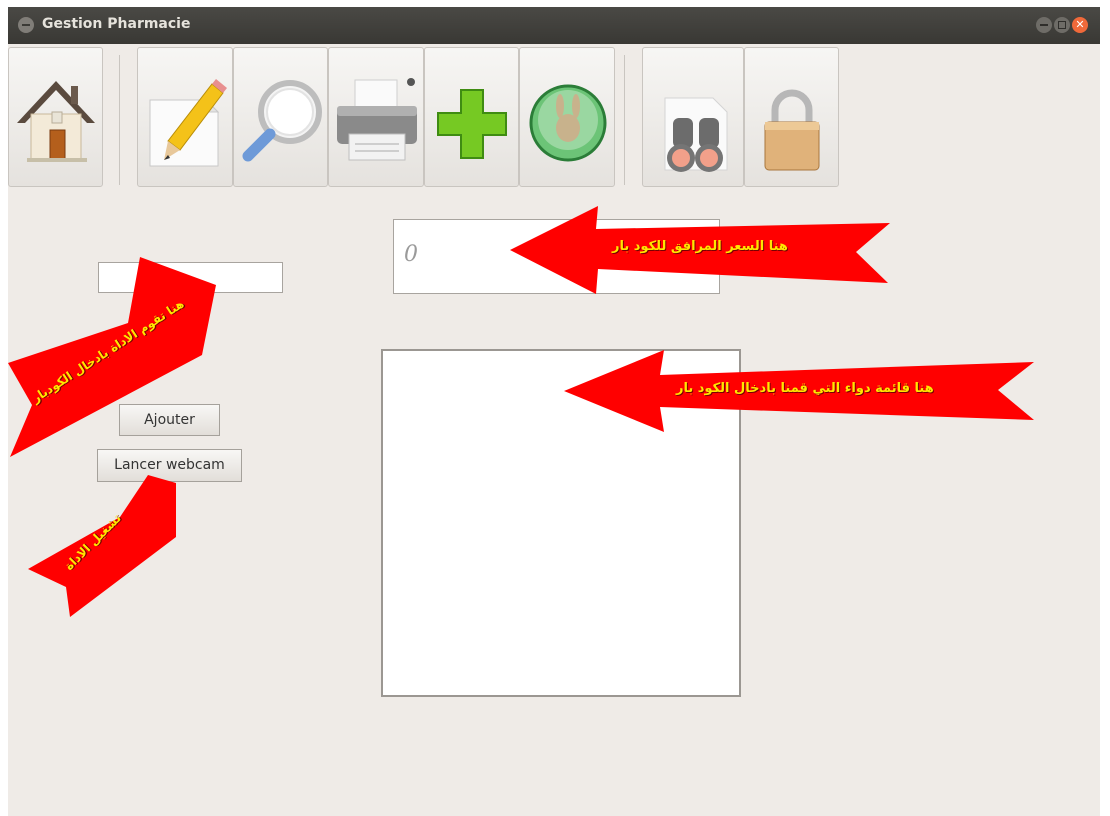 This screenshot has width=1110, height=816. What do you see at coordinates (102, 546) in the screenshot?
I see `webcam-arrow` at bounding box center [102, 546].